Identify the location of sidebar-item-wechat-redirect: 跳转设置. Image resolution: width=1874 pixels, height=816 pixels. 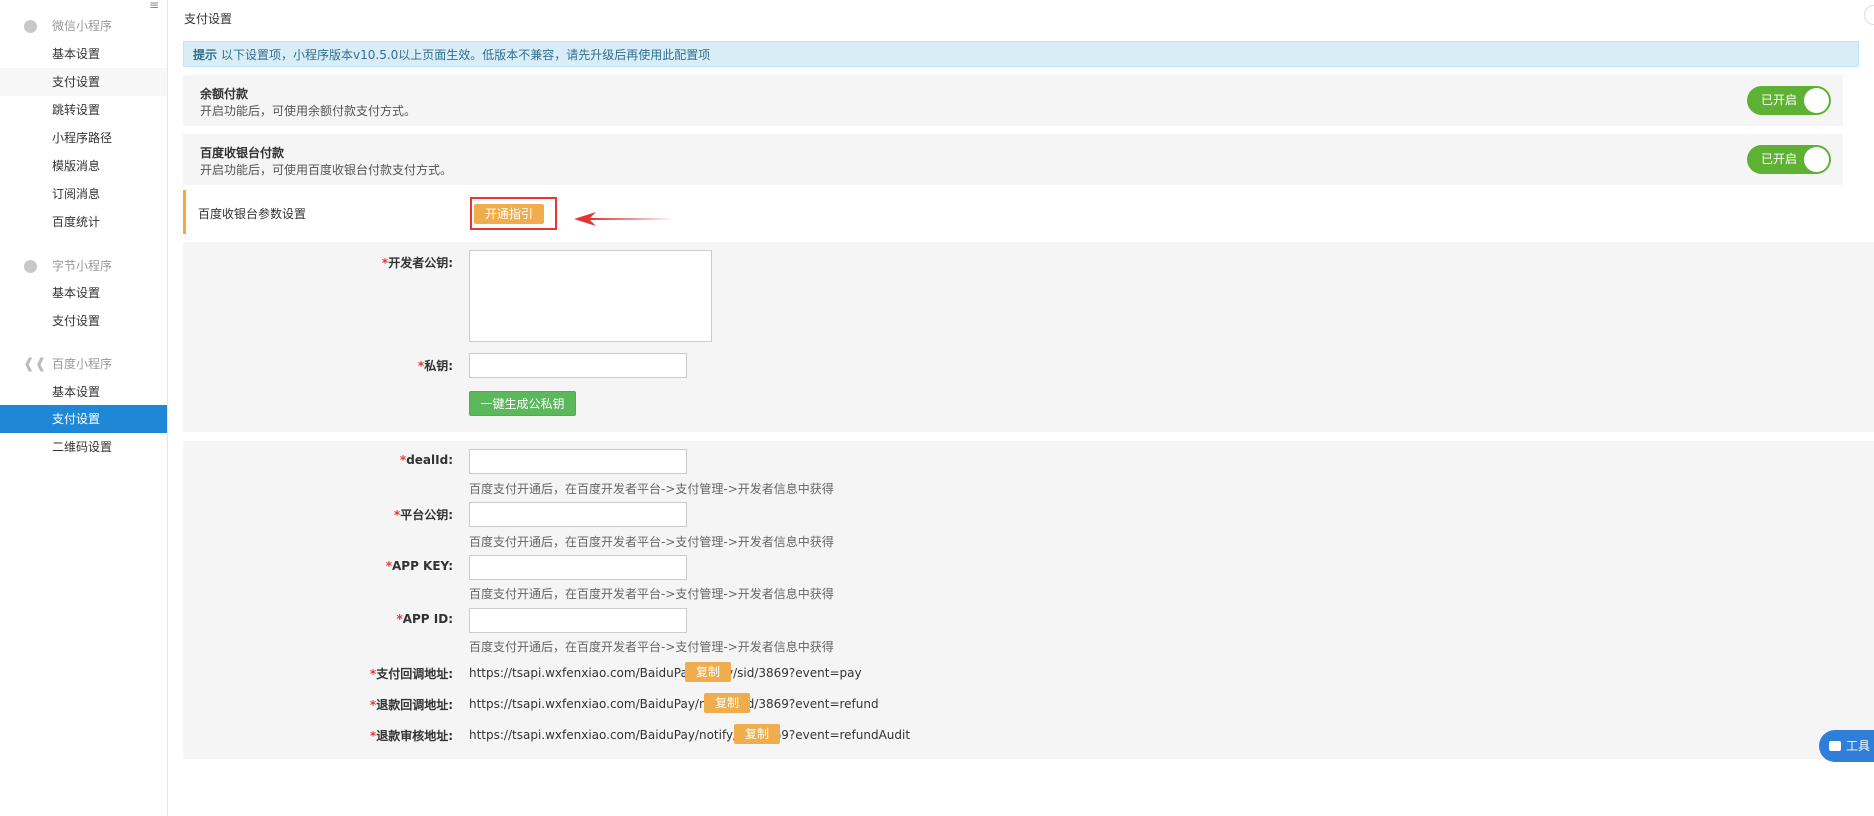
(83, 110).